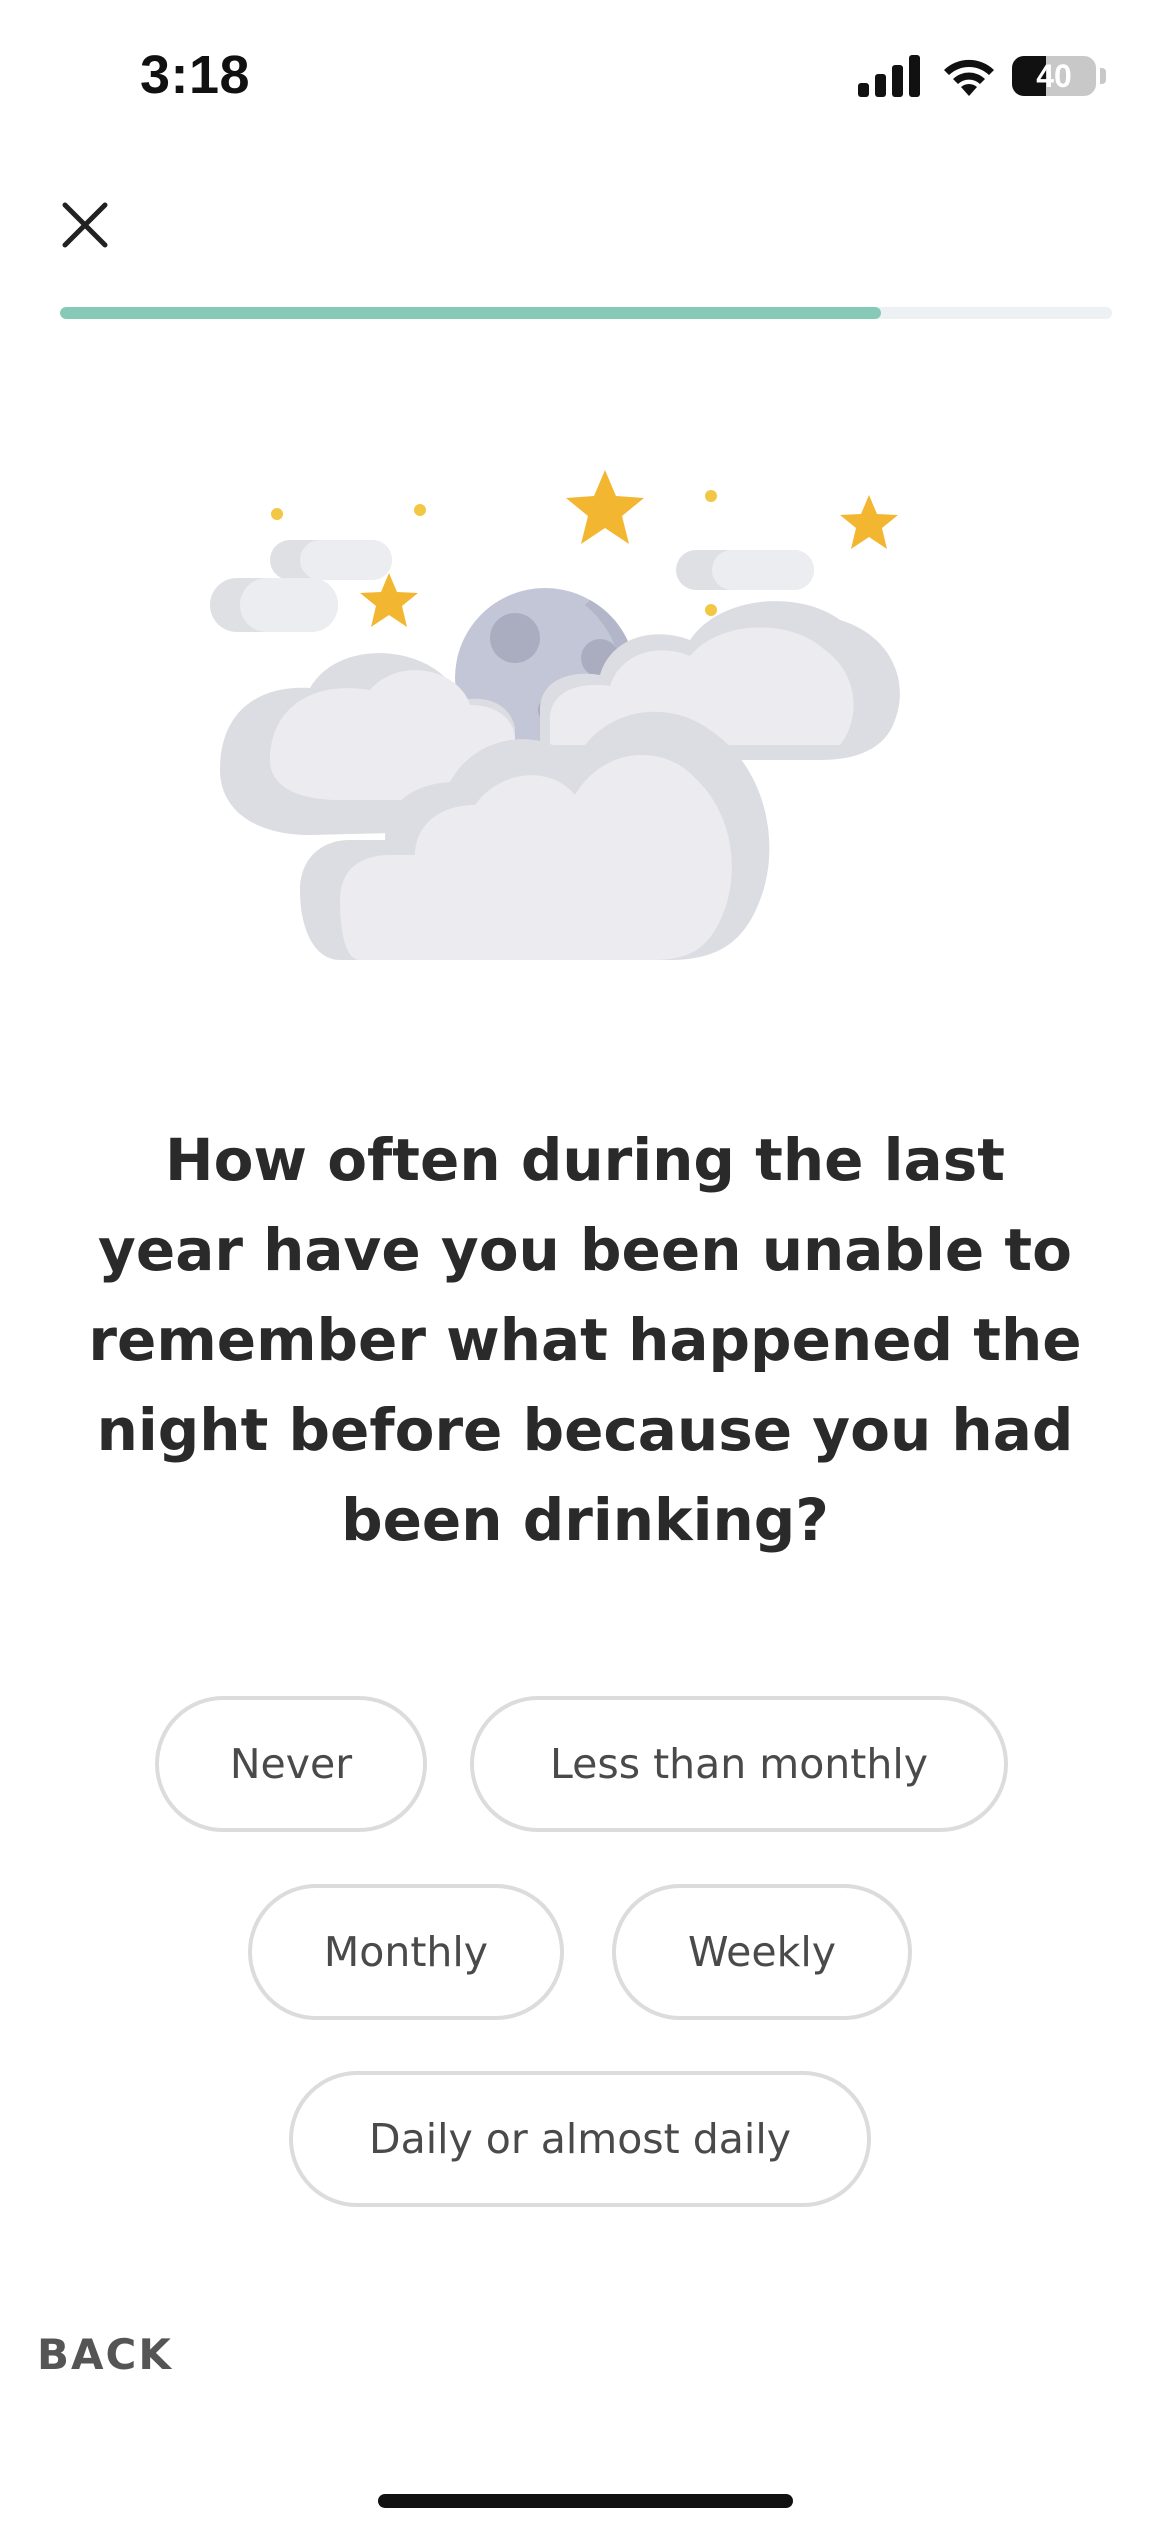 This screenshot has height=2532, width=1170. What do you see at coordinates (406, 1952) in the screenshot?
I see `option-monthly: Monthly` at bounding box center [406, 1952].